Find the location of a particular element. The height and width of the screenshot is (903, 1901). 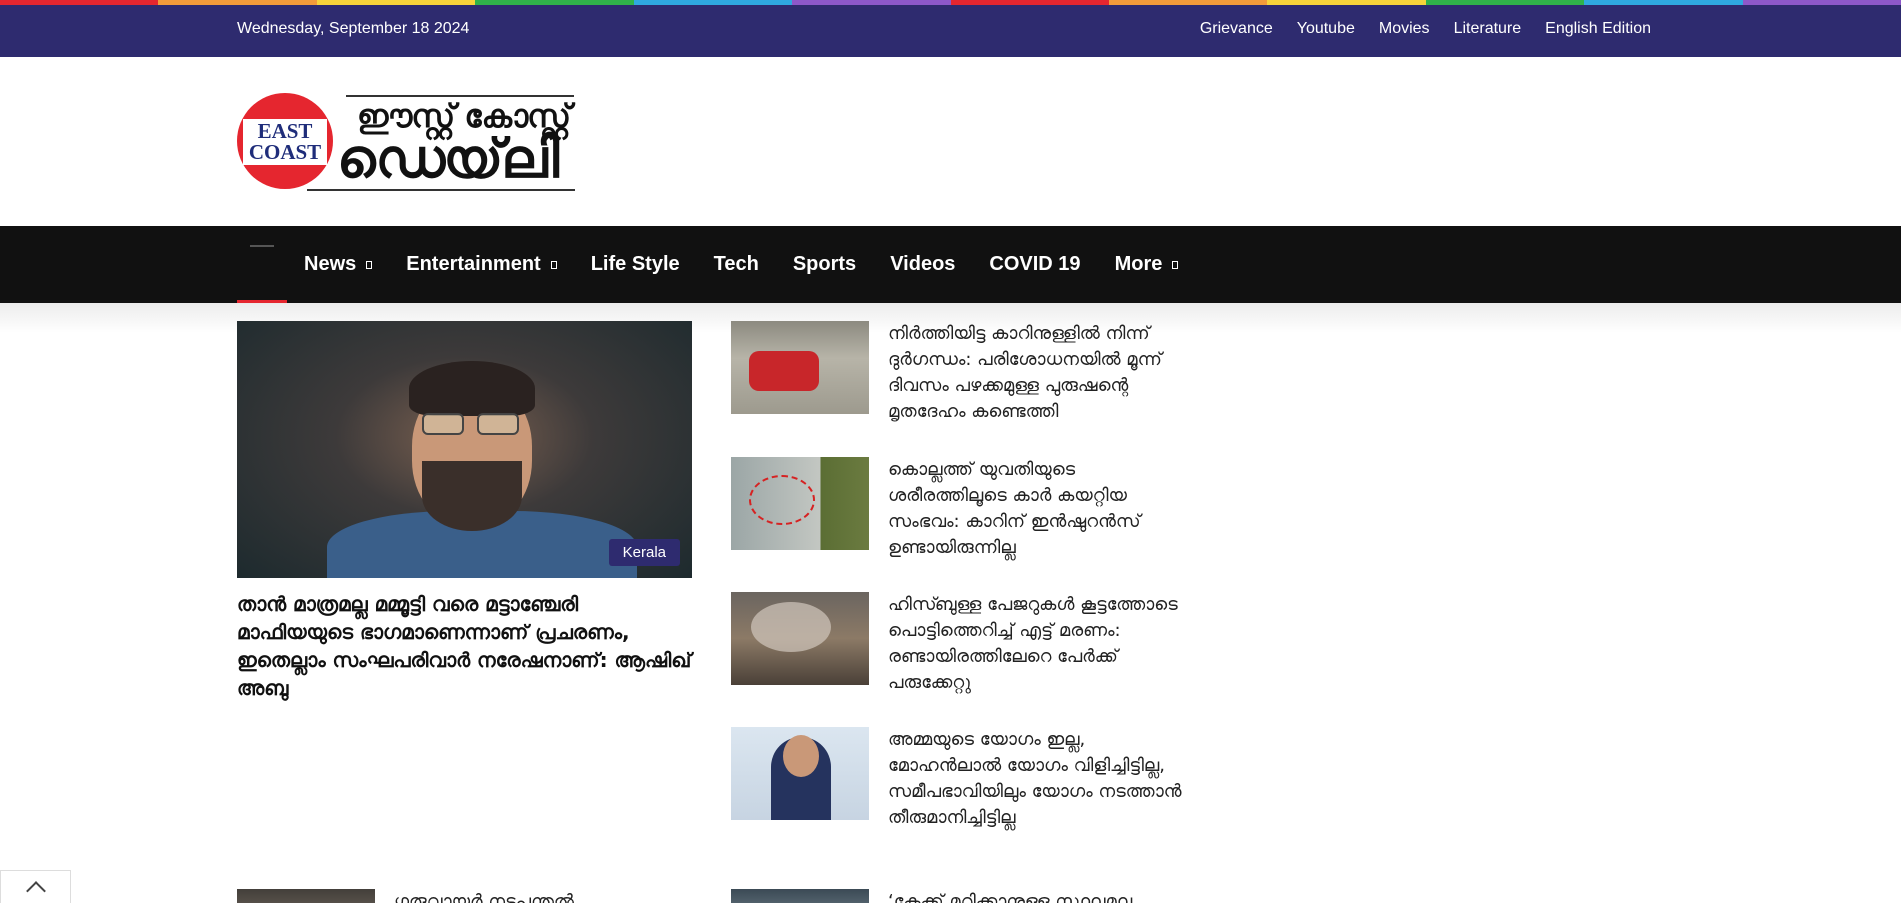

top-link-movies: Movies is located at coordinates (1404, 29).